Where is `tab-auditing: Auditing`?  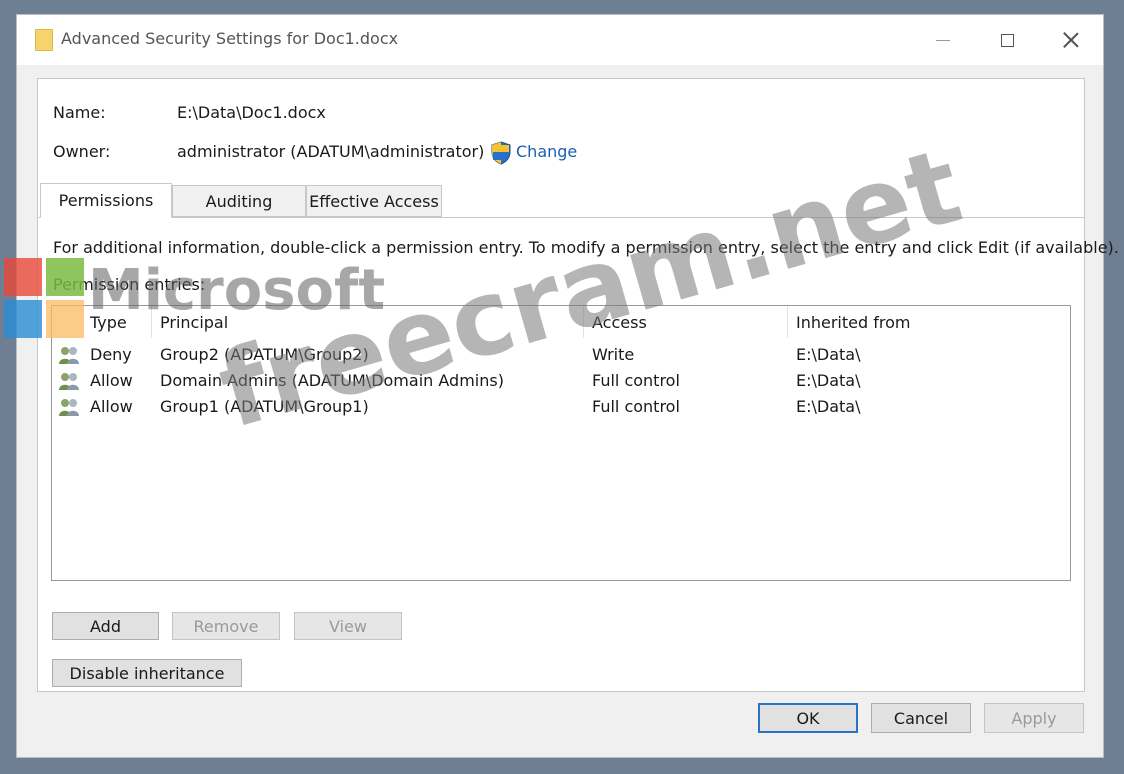 tab-auditing: Auditing is located at coordinates (239, 201).